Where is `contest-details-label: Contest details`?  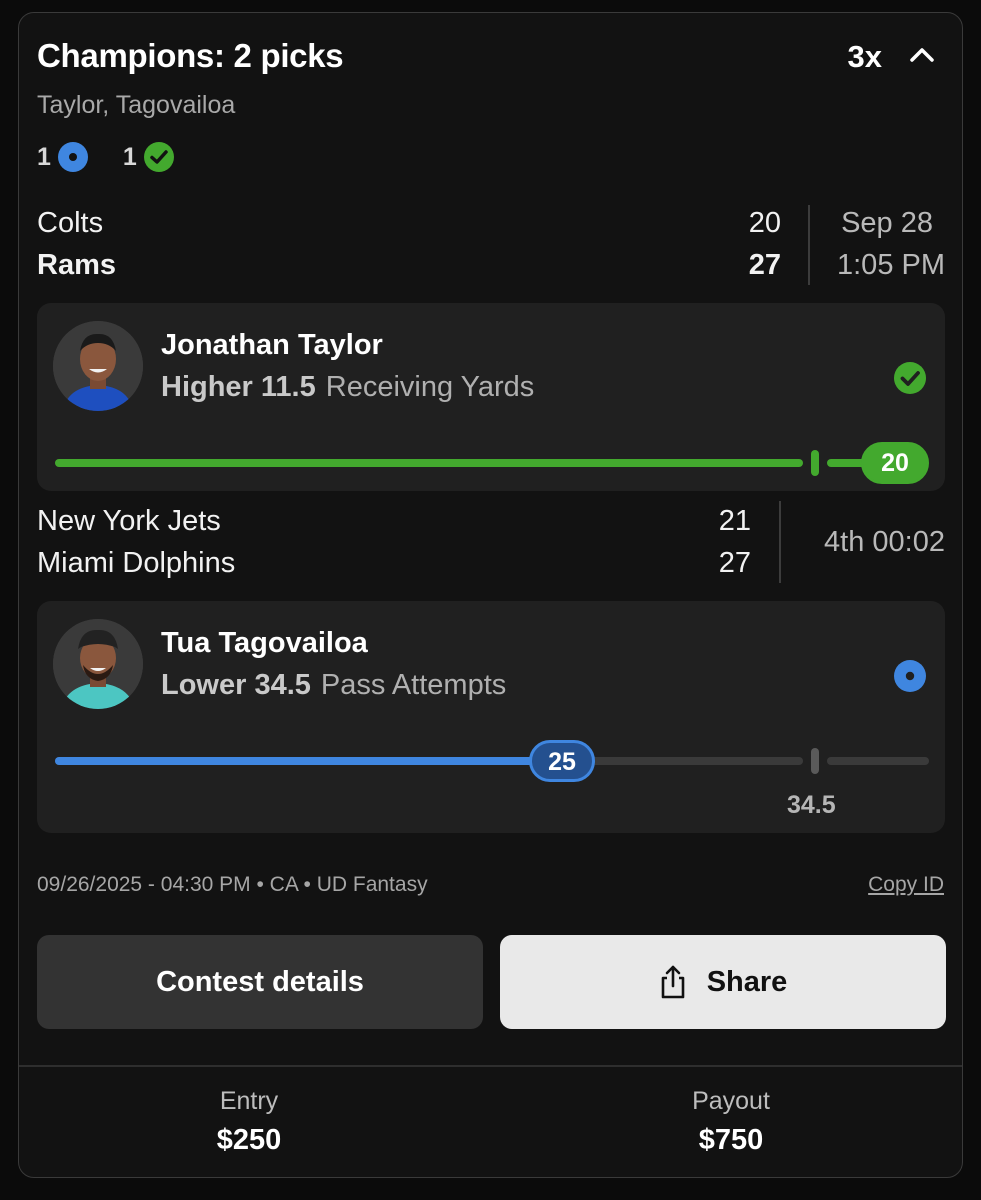 contest-details-label: Contest details is located at coordinates (260, 981).